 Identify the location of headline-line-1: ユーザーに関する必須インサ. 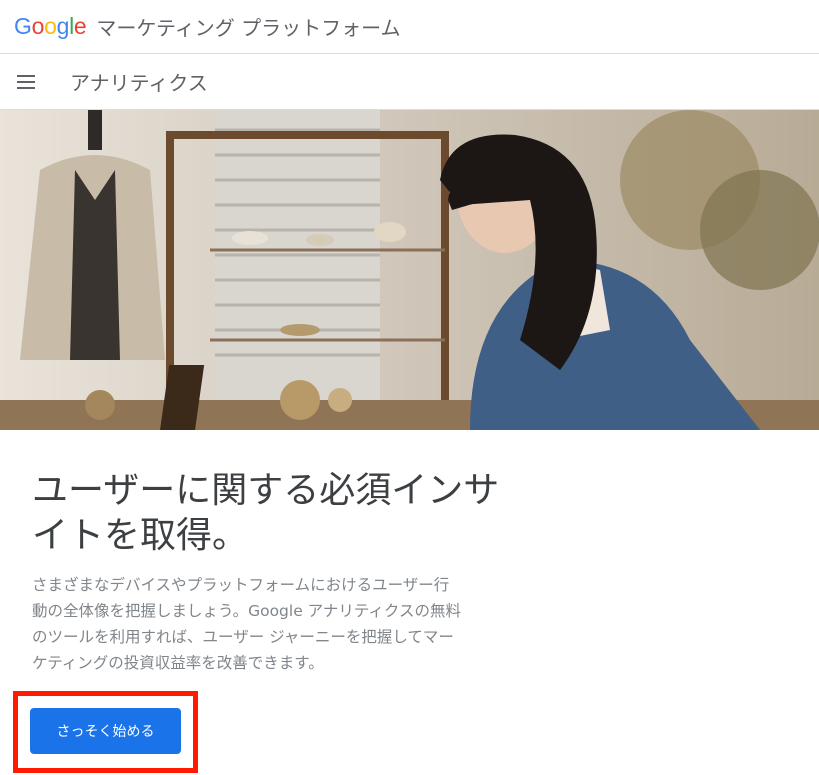
(266, 490).